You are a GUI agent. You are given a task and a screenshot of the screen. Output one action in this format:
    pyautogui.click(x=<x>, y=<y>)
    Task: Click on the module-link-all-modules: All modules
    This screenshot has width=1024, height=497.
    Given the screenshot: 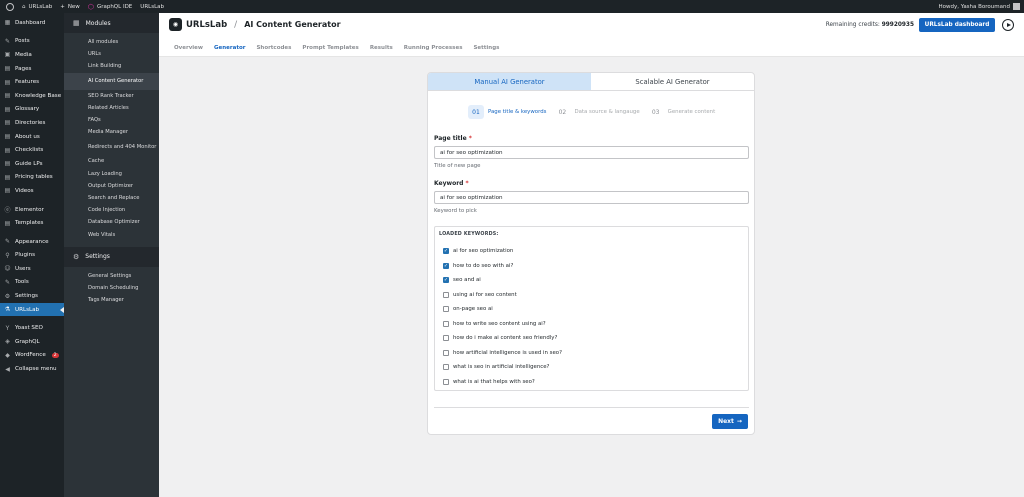 What is the action you would take?
    pyautogui.click(x=111, y=42)
    